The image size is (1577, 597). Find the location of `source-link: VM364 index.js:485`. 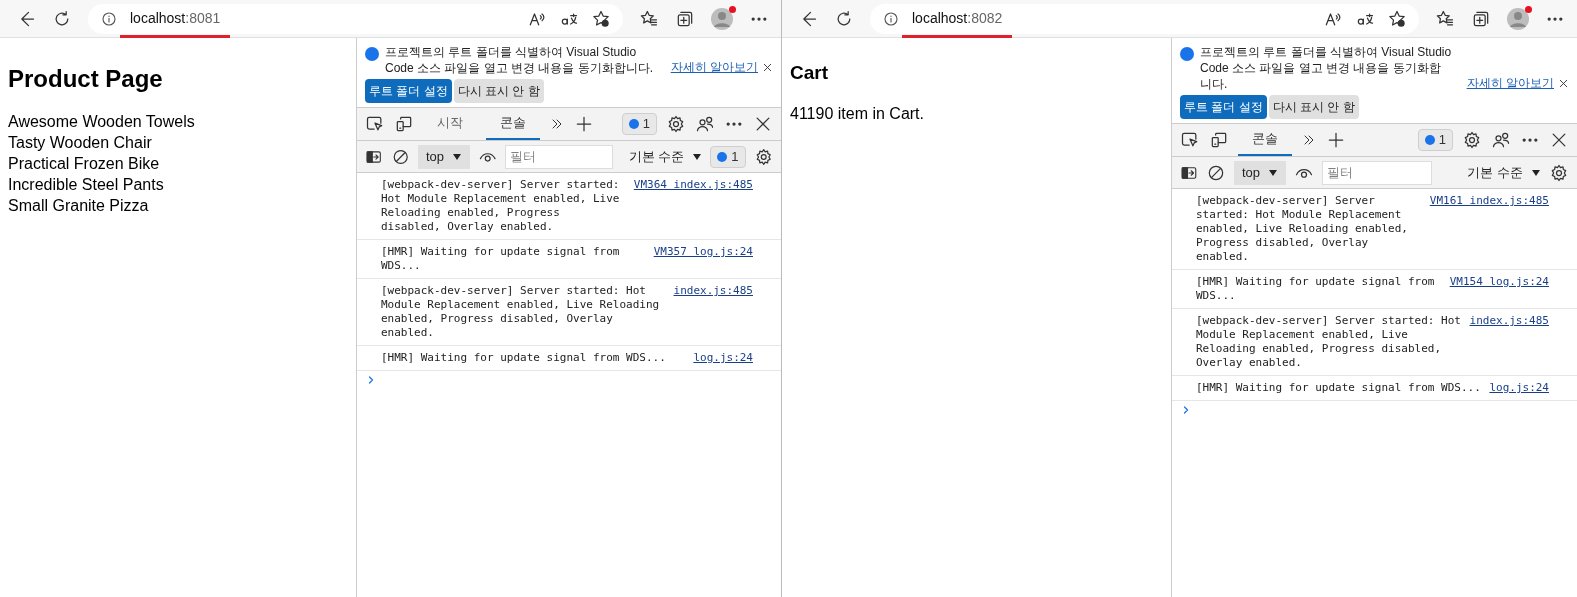

source-link: VM364 index.js:485 is located at coordinates (693, 185).